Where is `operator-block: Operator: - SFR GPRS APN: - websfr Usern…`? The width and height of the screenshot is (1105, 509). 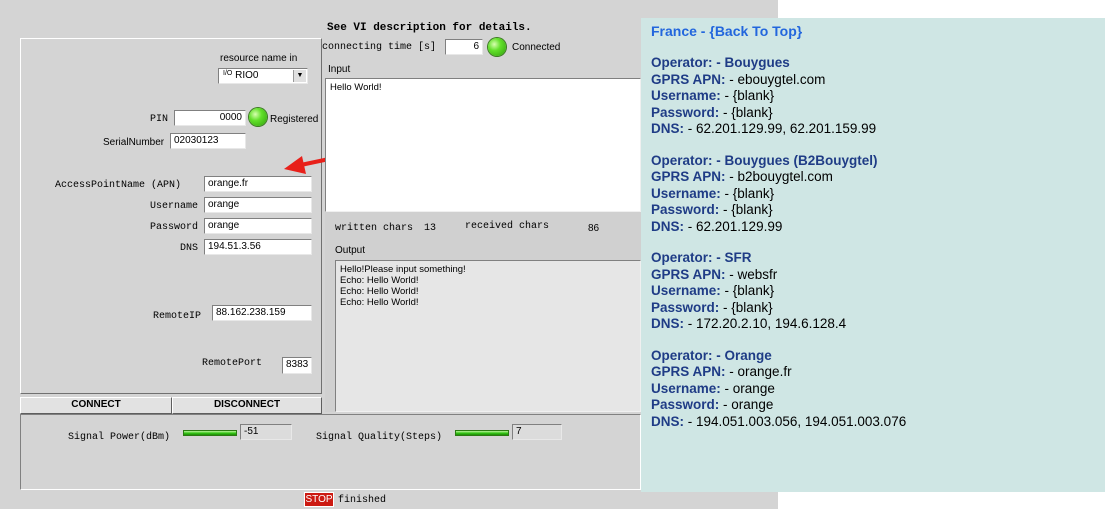 operator-block: Operator: - SFR GPRS APN: - websfr Usern… is located at coordinates (878, 291).